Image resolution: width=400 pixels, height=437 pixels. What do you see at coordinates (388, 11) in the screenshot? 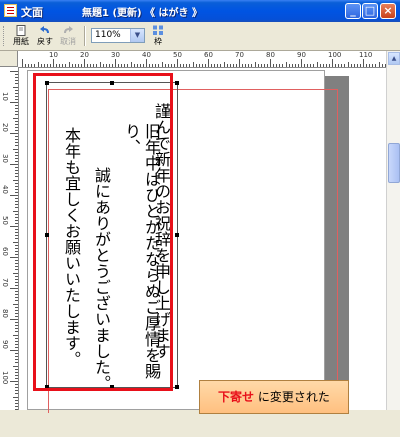
I see `close-button: ×` at bounding box center [388, 11].